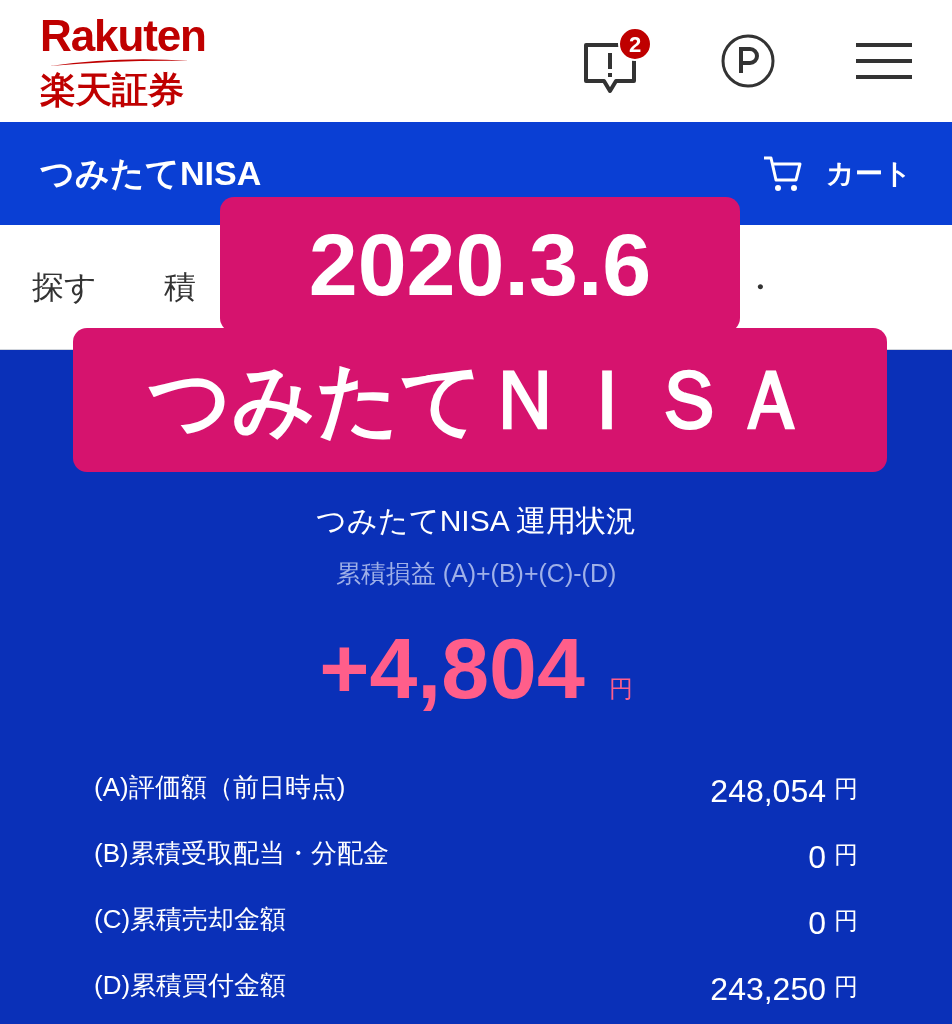 Image resolution: width=952 pixels, height=1024 pixels. I want to click on row-label: (A)評価額（前日時点), so click(220, 787).